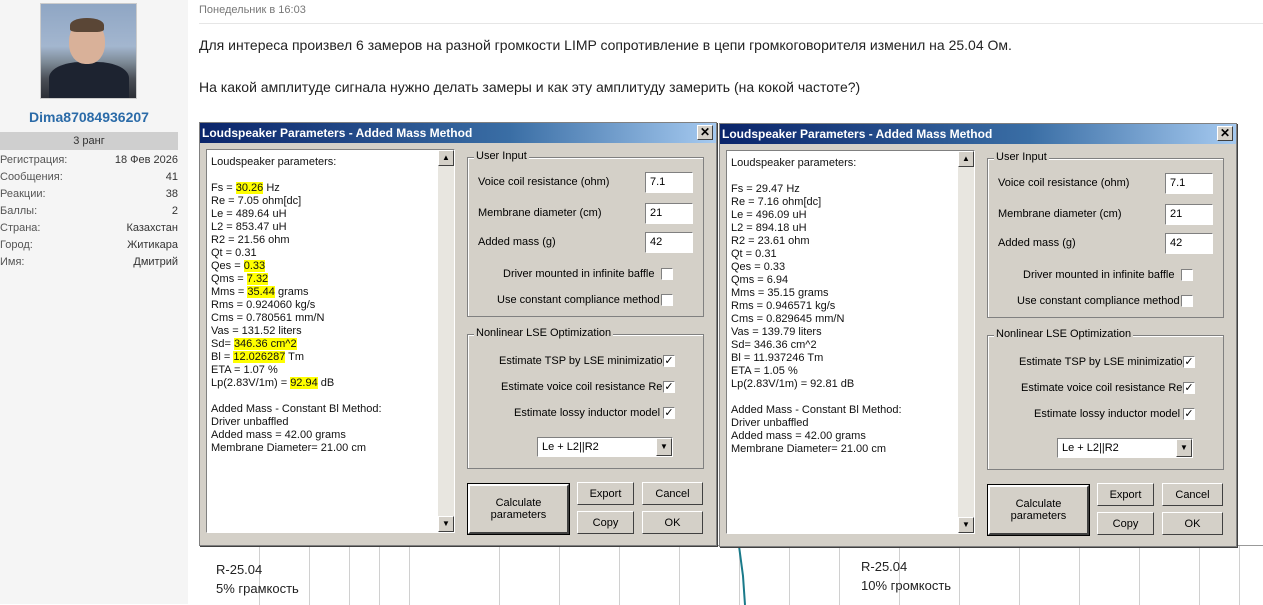 Image resolution: width=1263 pixels, height=605 pixels. I want to click on group-title: User Input, so click(1021, 157).